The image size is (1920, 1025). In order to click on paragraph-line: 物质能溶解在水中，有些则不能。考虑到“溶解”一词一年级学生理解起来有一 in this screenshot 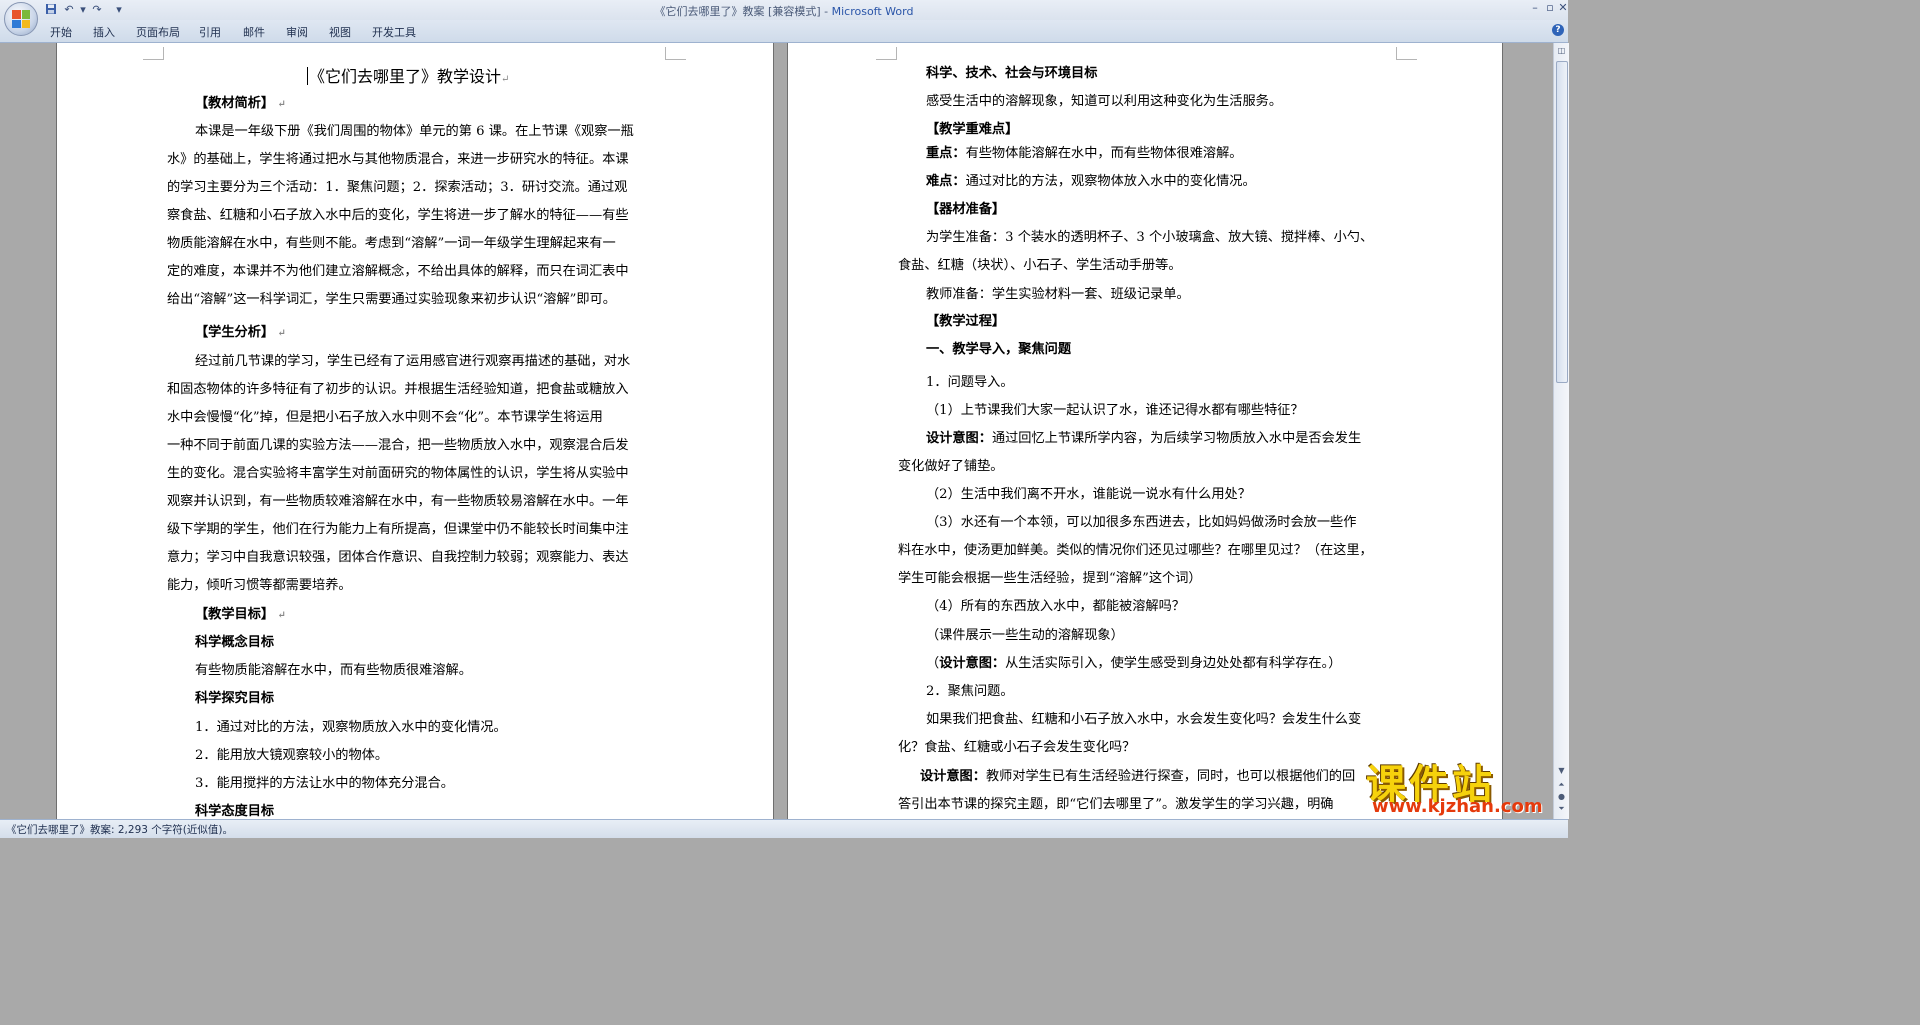, I will do `click(391, 243)`.